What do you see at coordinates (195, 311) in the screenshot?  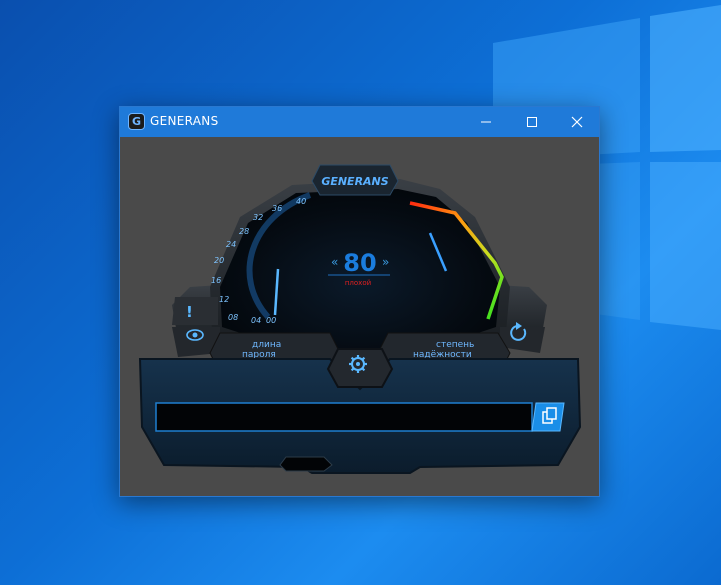 I see `warning-button` at bounding box center [195, 311].